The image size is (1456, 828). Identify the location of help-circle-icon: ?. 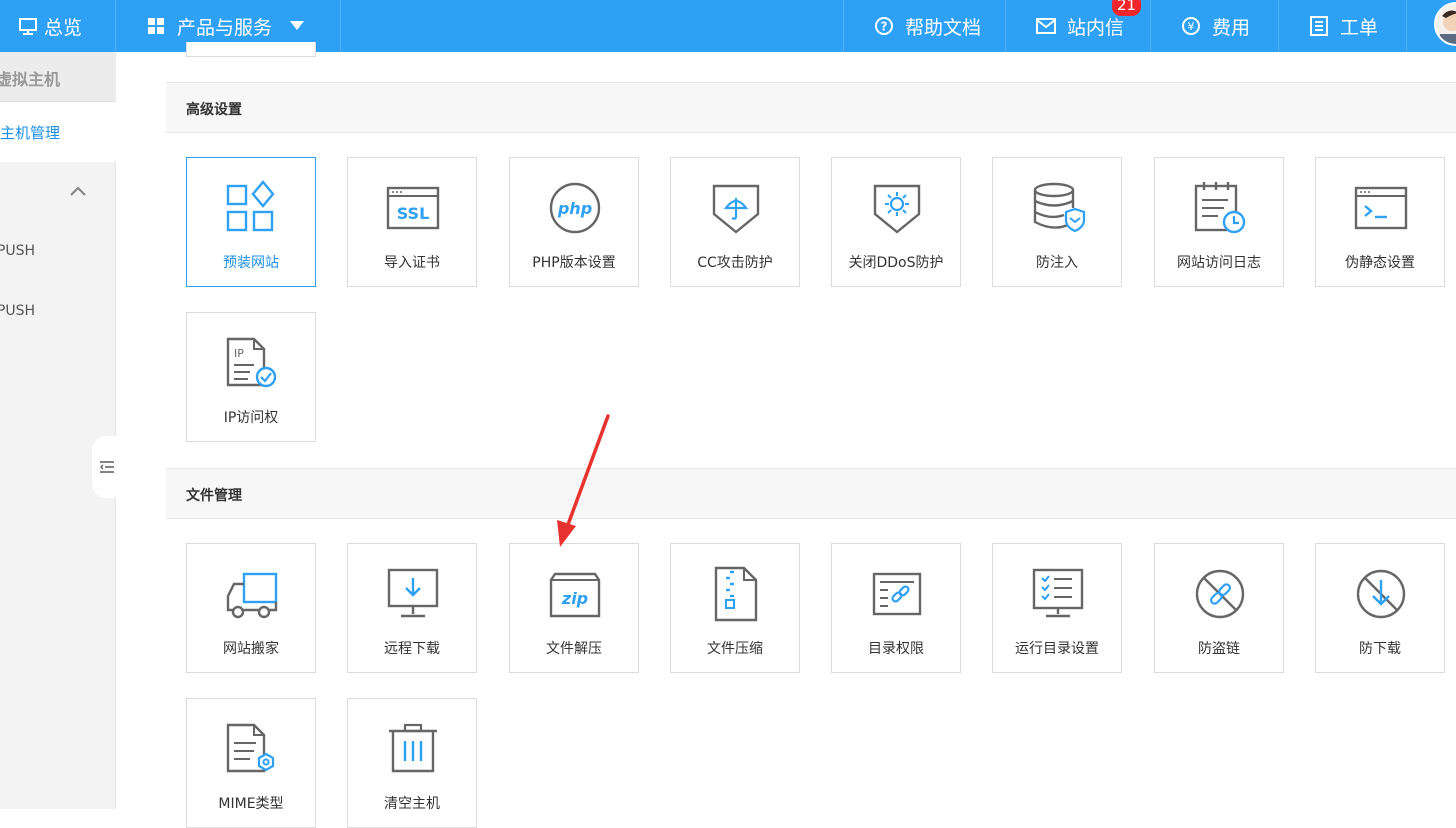
(884, 26).